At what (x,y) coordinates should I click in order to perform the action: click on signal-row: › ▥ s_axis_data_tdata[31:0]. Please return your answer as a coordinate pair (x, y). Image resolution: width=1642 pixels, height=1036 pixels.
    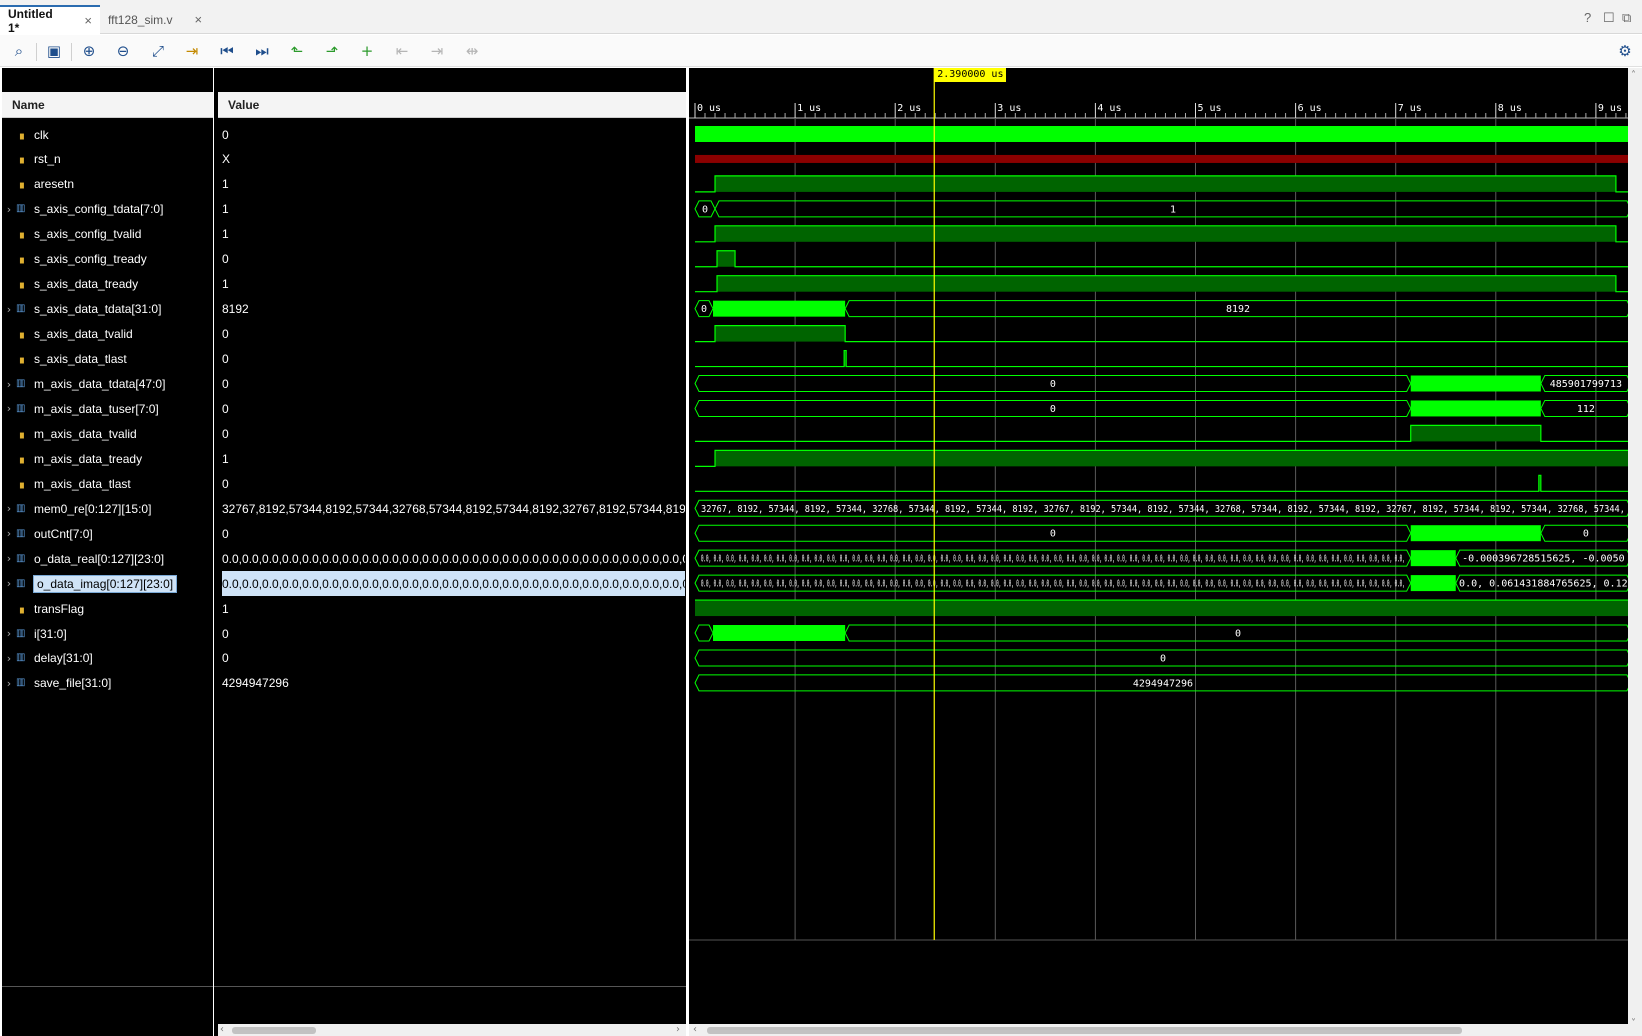
    Looking at the image, I should click on (107, 309).